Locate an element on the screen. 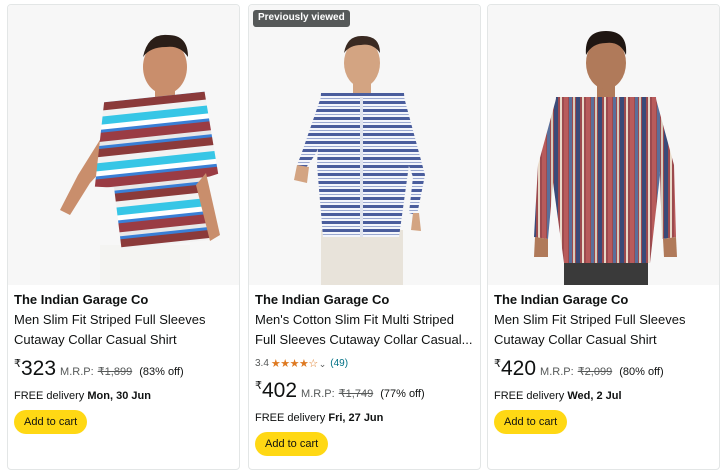 Image resolution: width=725 pixels, height=475 pixels. delivery-date: Fri, 27 Jun is located at coordinates (356, 418).